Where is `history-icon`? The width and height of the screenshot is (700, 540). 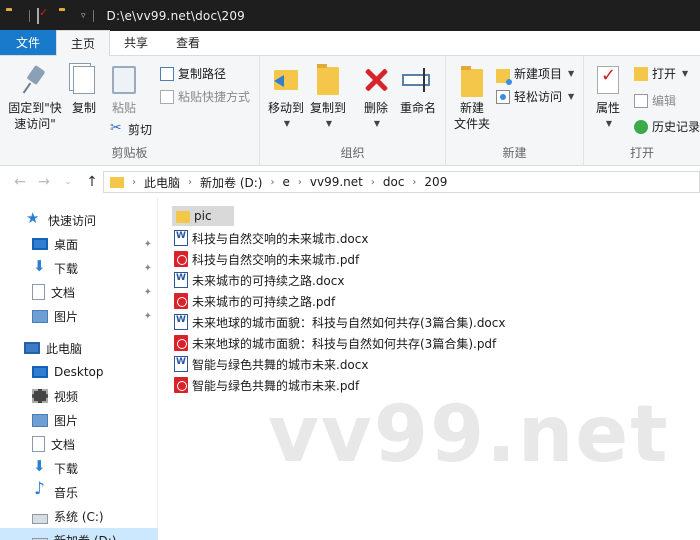 history-icon is located at coordinates (641, 126).